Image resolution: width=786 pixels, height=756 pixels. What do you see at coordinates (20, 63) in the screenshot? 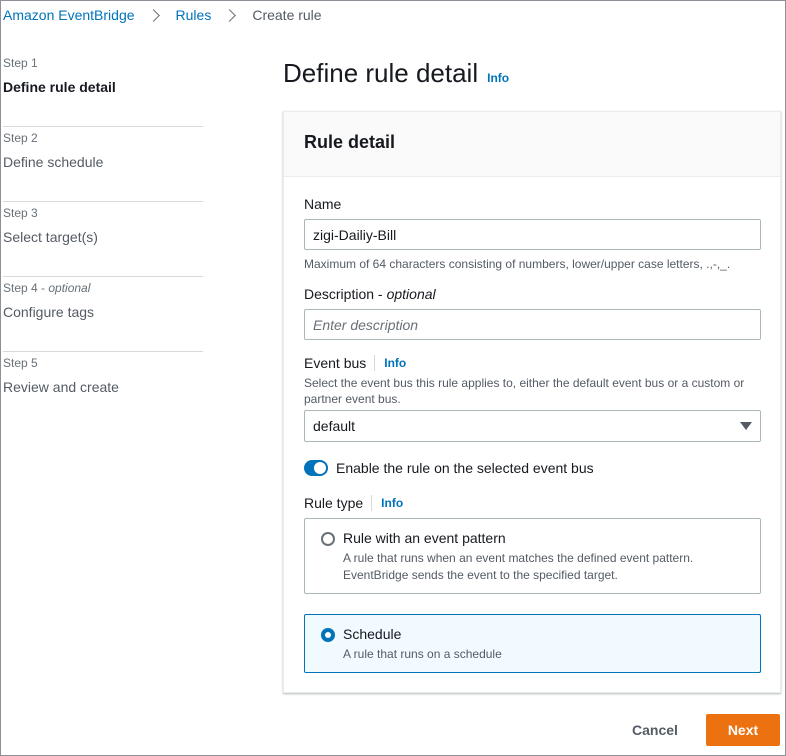
I see `step-number: Step 1` at bounding box center [20, 63].